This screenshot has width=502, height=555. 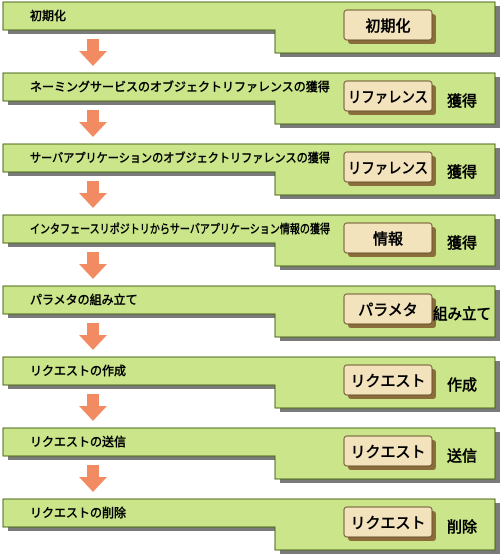 I want to click on step-tag-label: 情報, so click(x=388, y=239).